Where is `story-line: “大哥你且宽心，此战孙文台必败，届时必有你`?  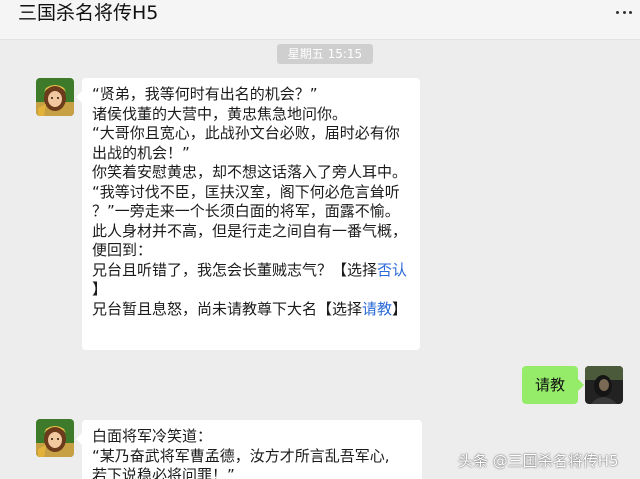
story-line: “大哥你且宽心，此战孙文台必败，届时必有你 is located at coordinates (246, 133).